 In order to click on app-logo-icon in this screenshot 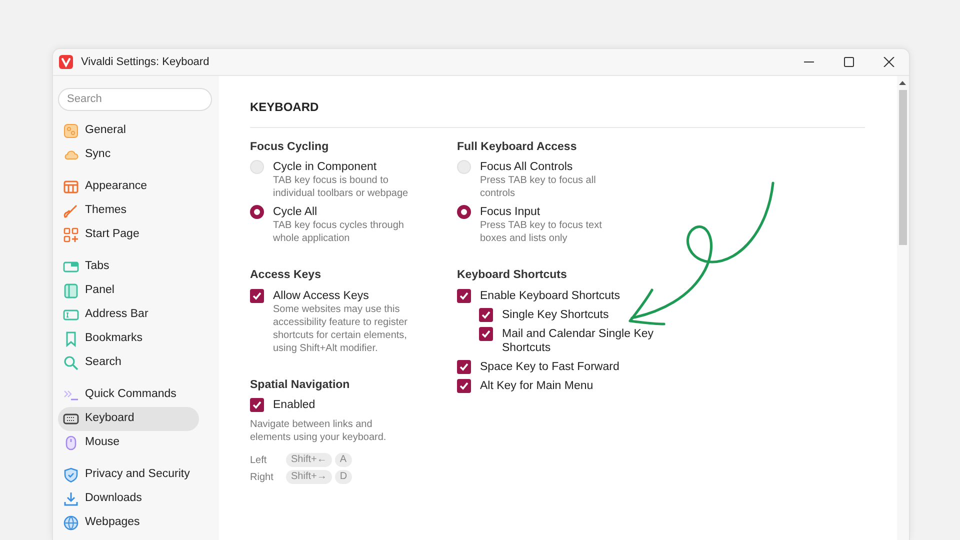, I will do `click(66, 62)`.